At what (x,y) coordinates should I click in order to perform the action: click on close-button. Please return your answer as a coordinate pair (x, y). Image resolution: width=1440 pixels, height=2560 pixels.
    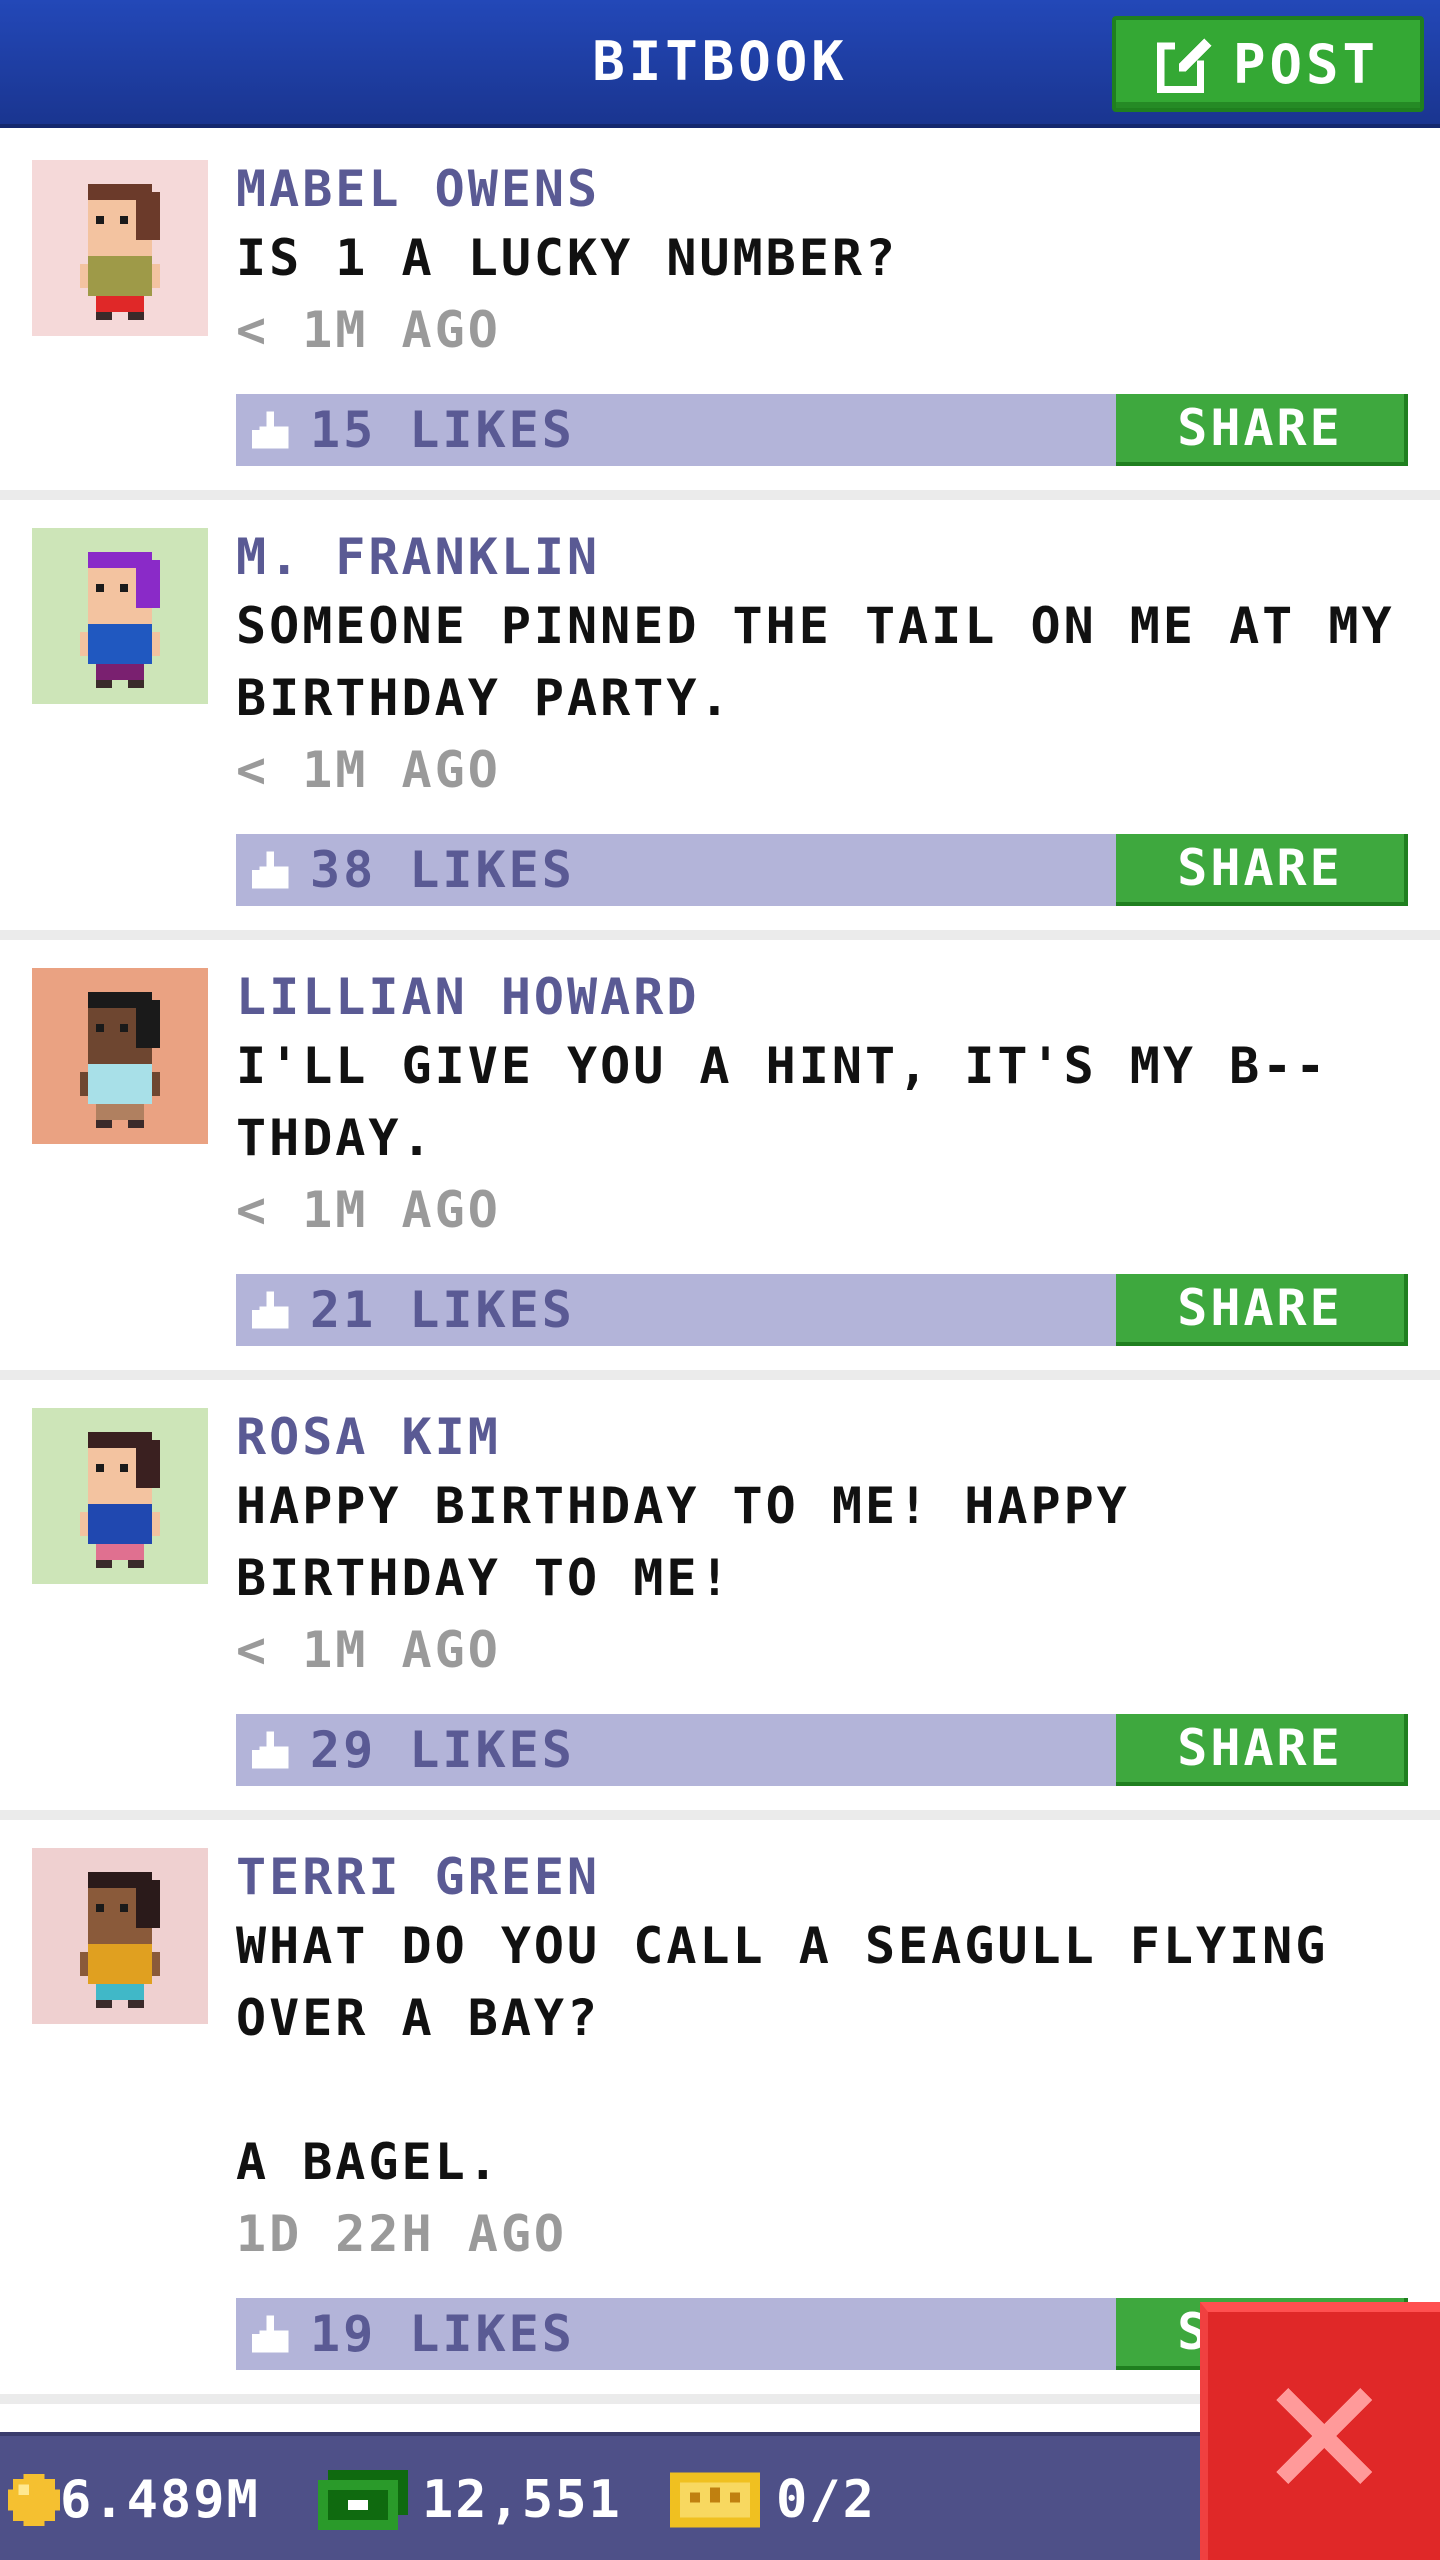
    Looking at the image, I should click on (1320, 2431).